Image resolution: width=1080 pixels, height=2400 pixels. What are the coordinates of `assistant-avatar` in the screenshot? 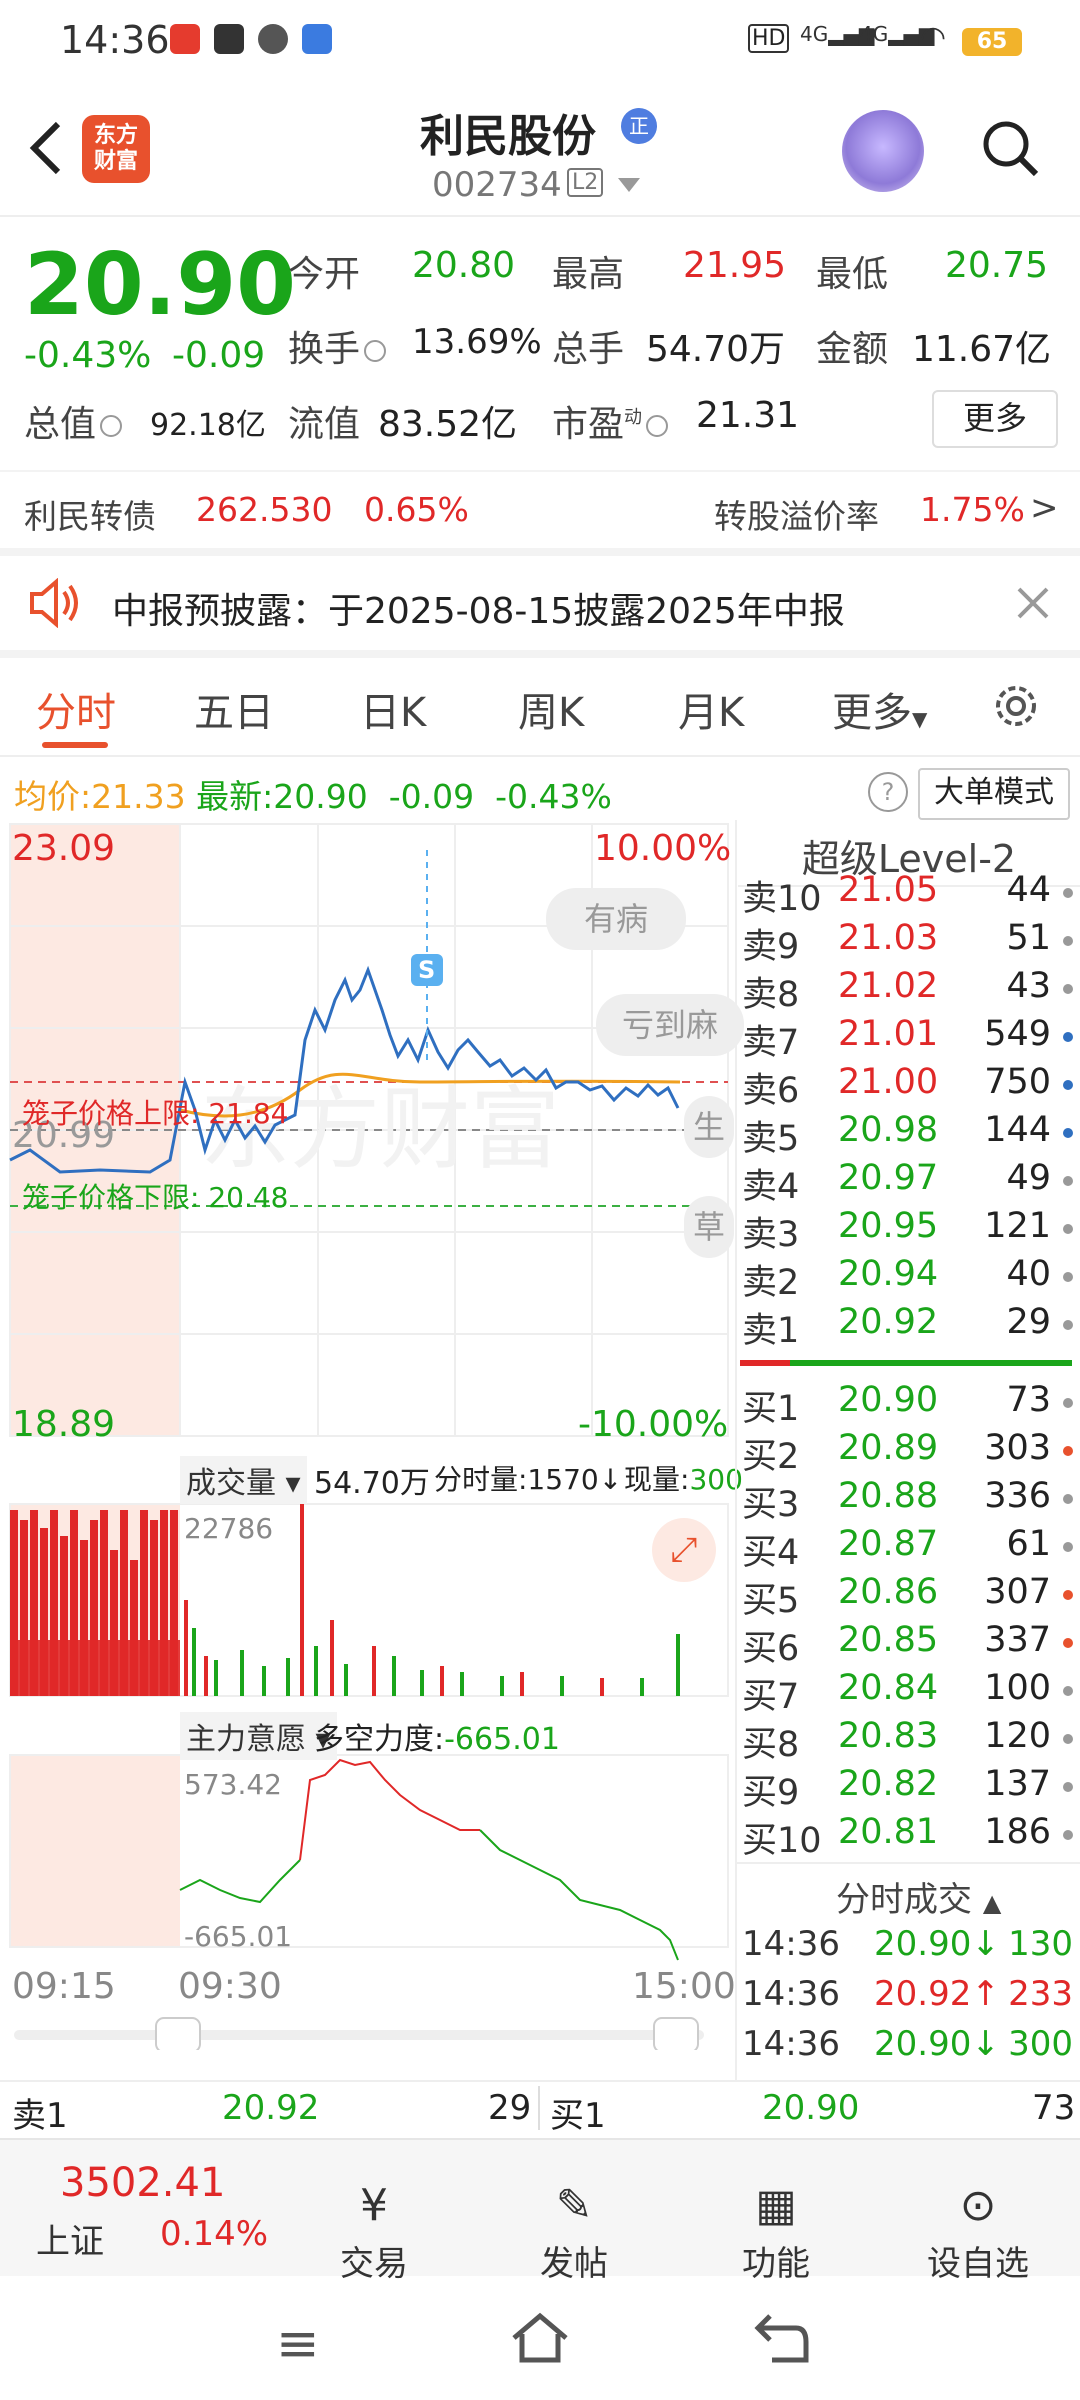 It's located at (883, 151).